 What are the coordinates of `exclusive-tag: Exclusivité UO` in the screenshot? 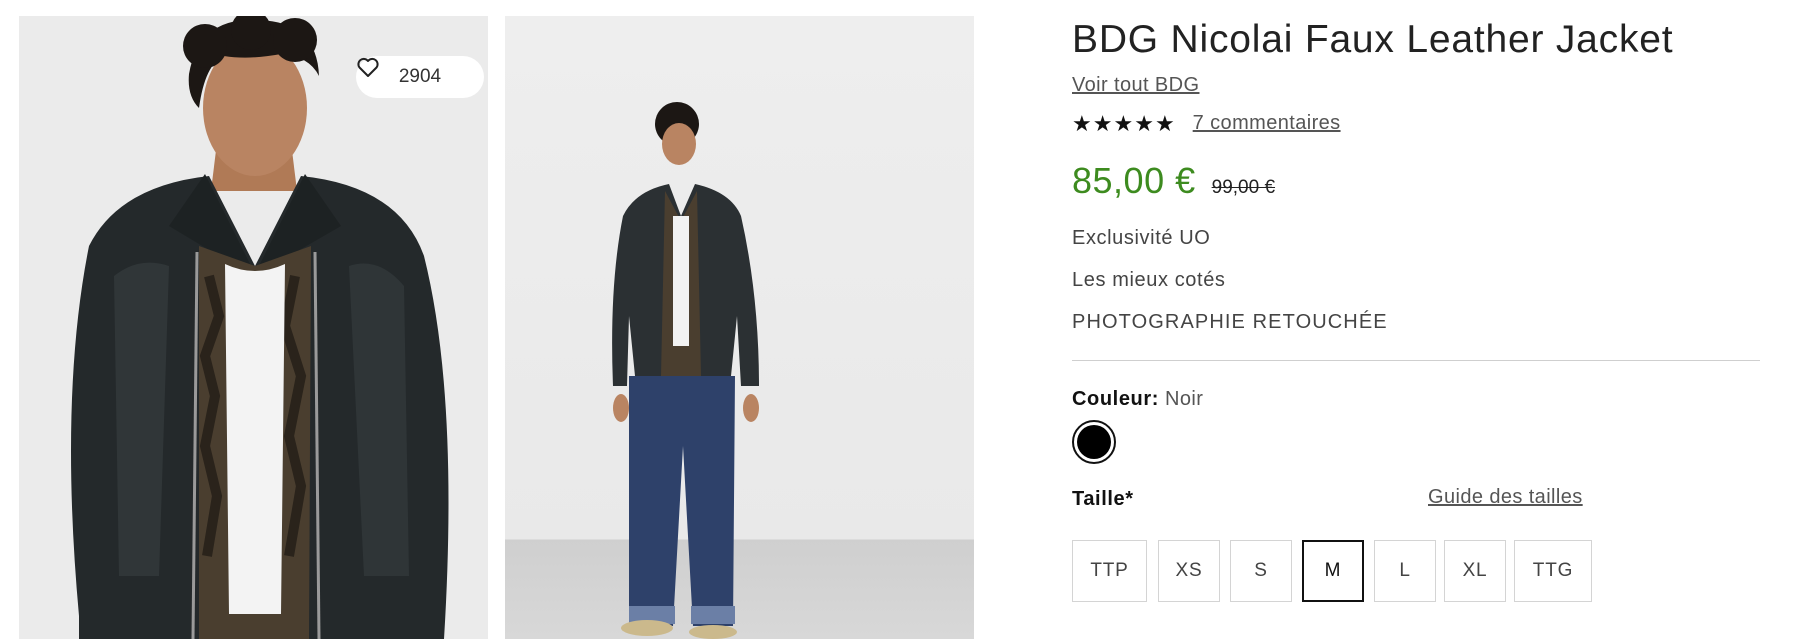 It's located at (1141, 238).